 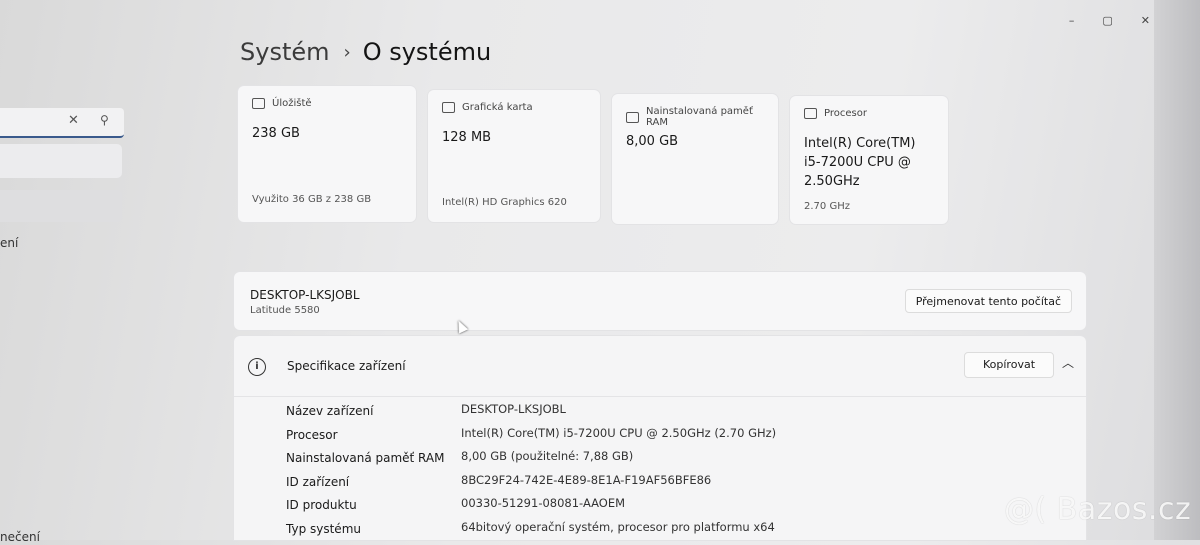 What do you see at coordinates (312, 199) in the screenshot?
I see `card-sub: Využito 36 GB z 238 GB` at bounding box center [312, 199].